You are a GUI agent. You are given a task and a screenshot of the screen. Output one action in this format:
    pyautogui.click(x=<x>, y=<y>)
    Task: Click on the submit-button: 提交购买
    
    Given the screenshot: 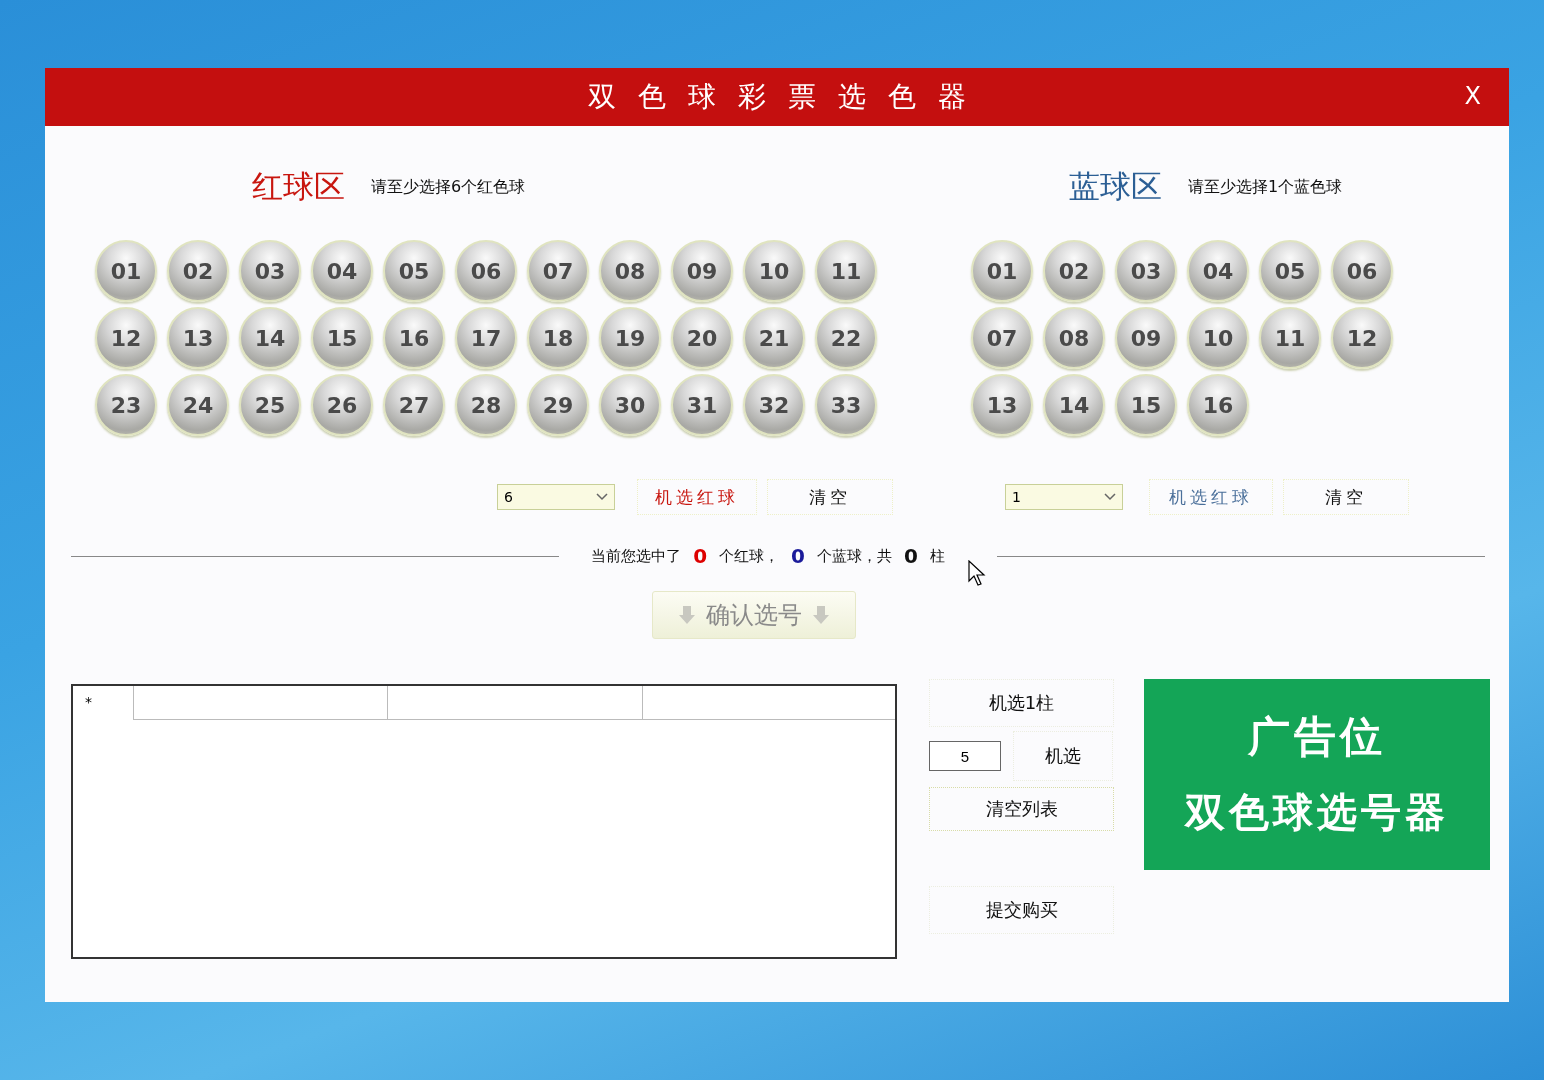 What is the action you would take?
    pyautogui.click(x=1021, y=910)
    